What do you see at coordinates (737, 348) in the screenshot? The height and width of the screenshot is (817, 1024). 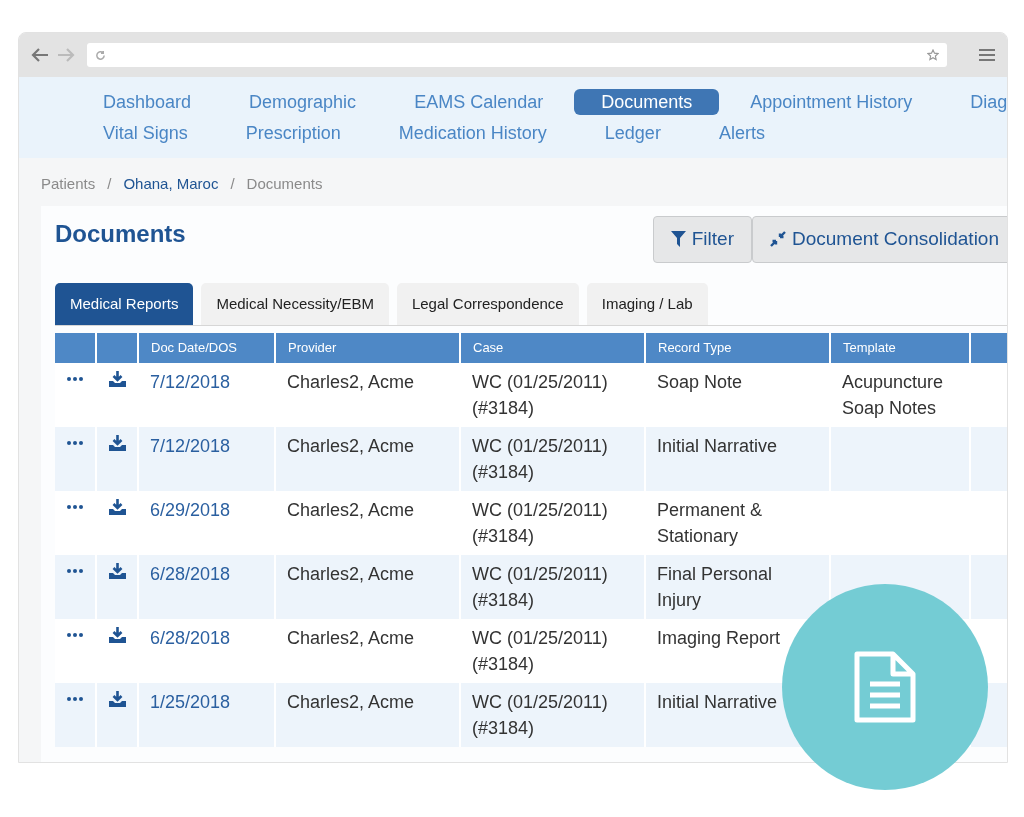 I see `column-header: Record Type` at bounding box center [737, 348].